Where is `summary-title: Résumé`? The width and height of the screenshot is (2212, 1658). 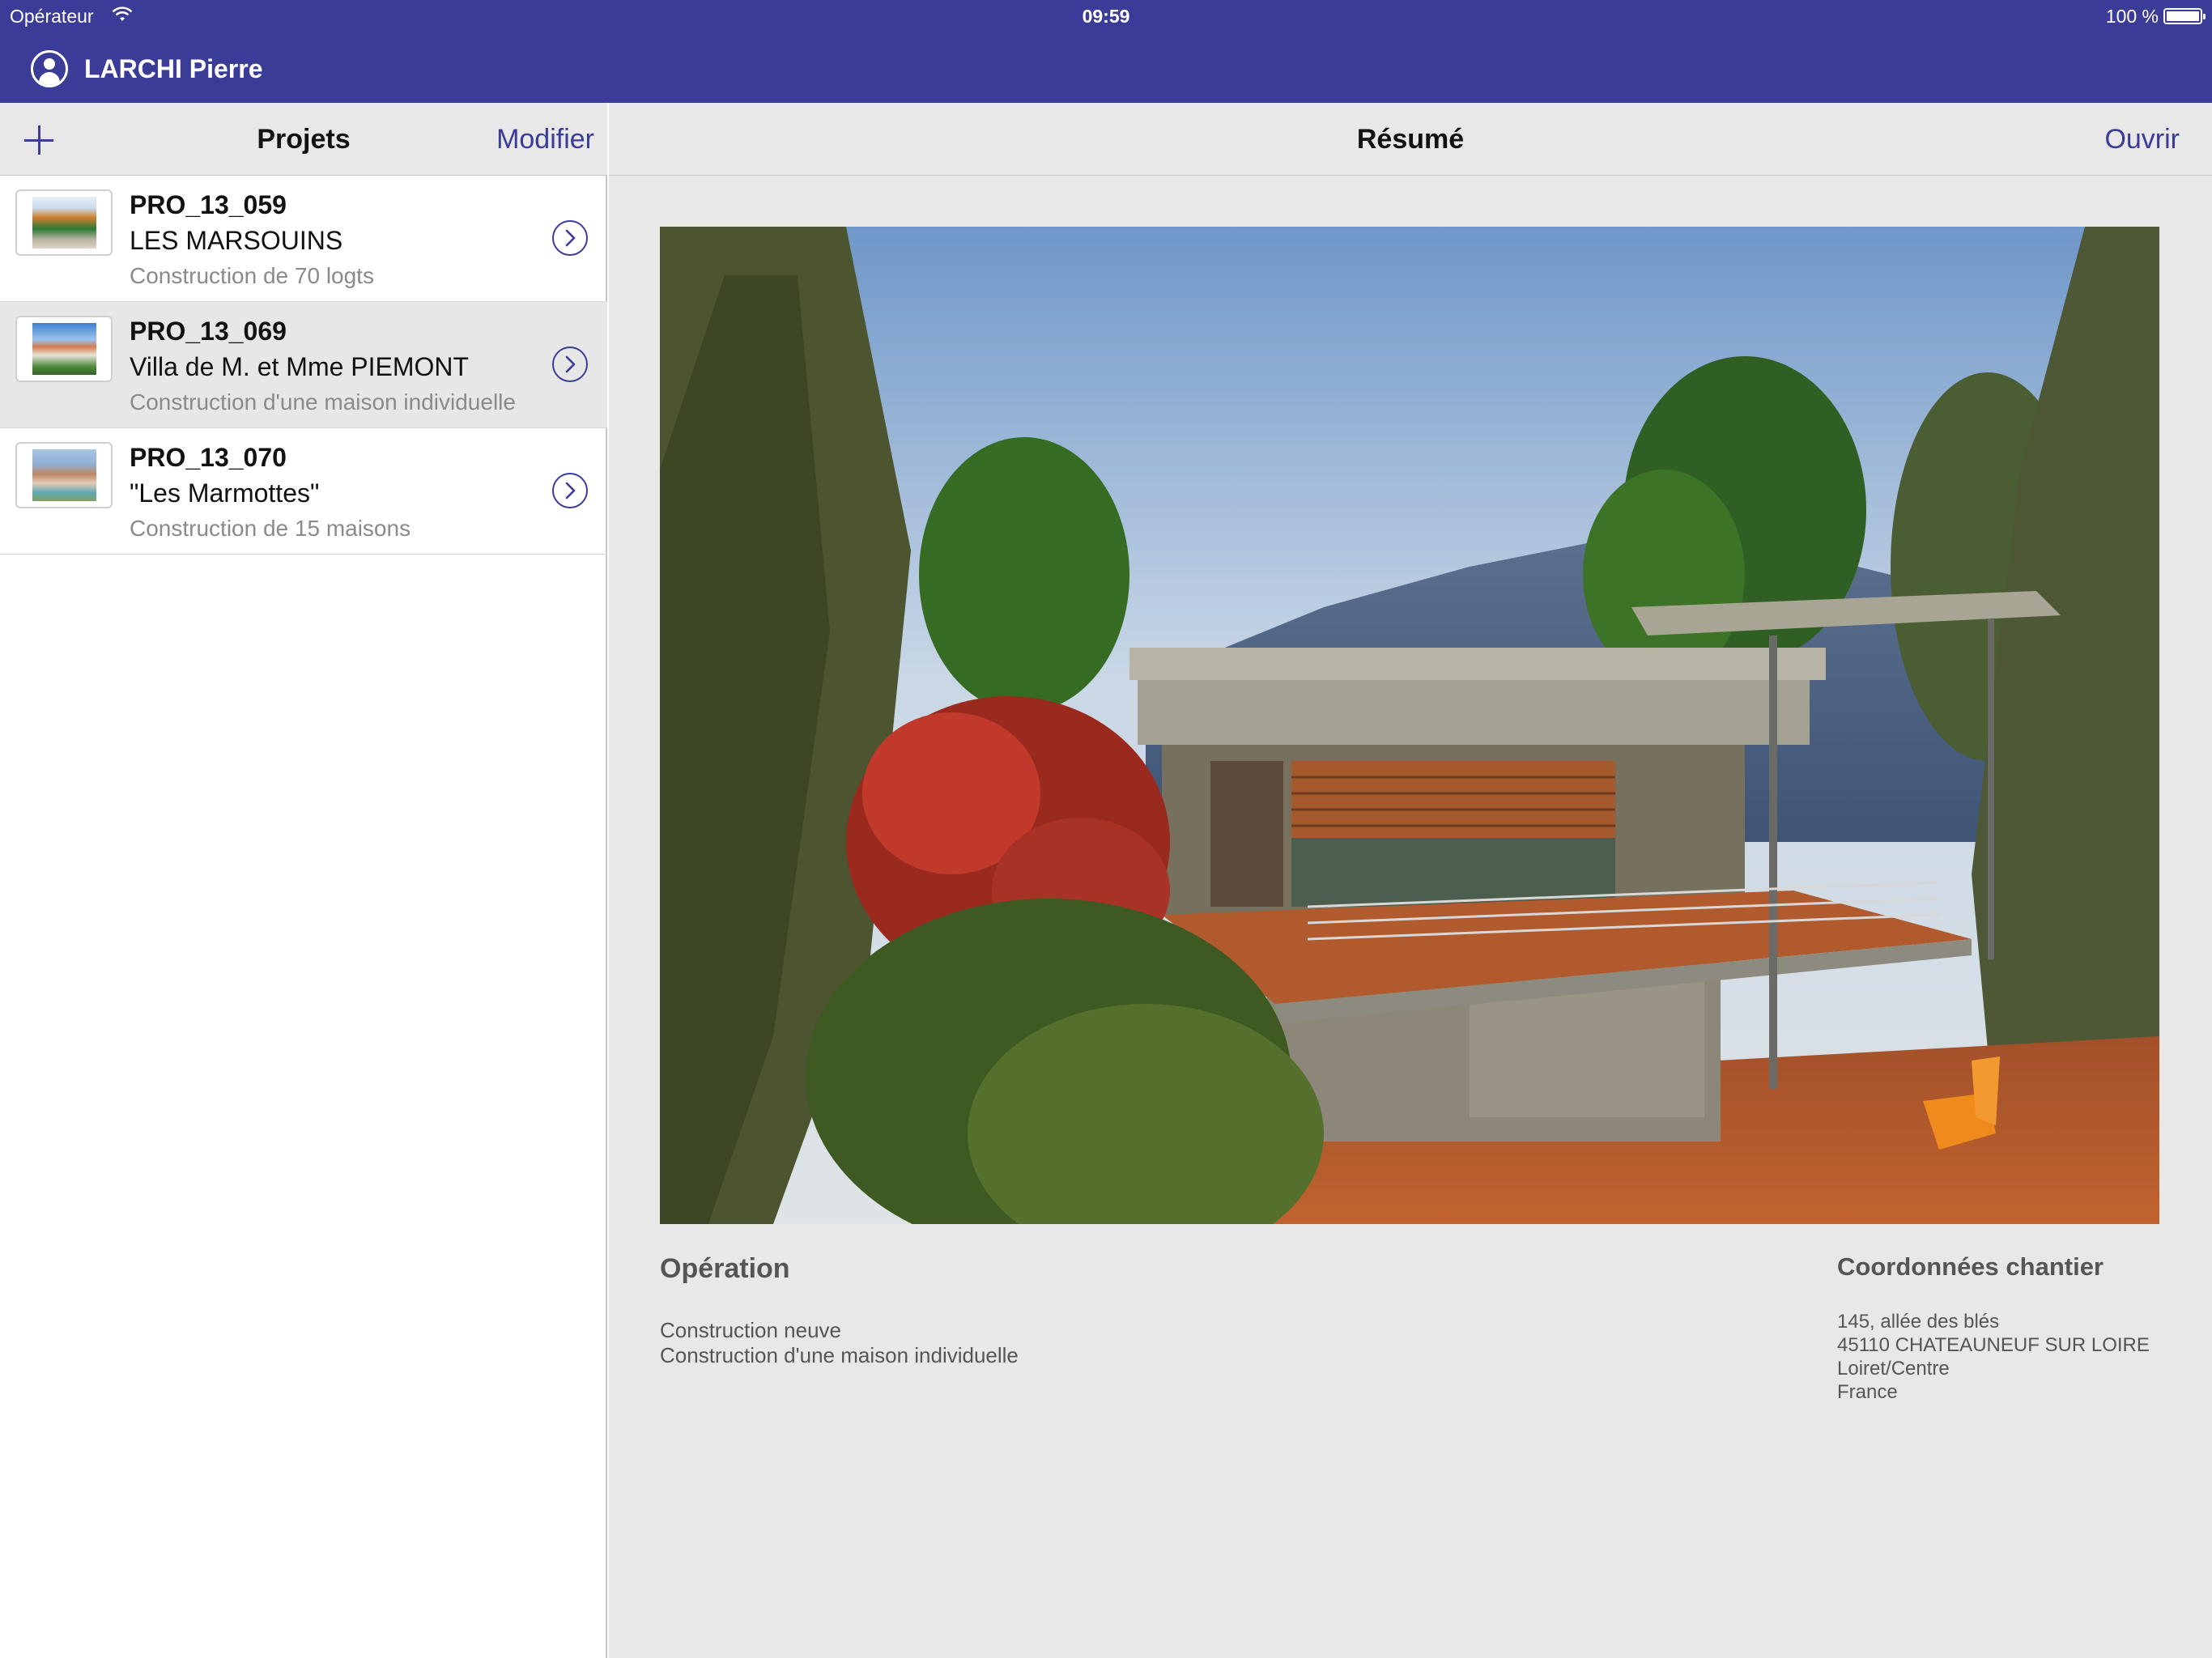 summary-title: Résumé is located at coordinates (1411, 139).